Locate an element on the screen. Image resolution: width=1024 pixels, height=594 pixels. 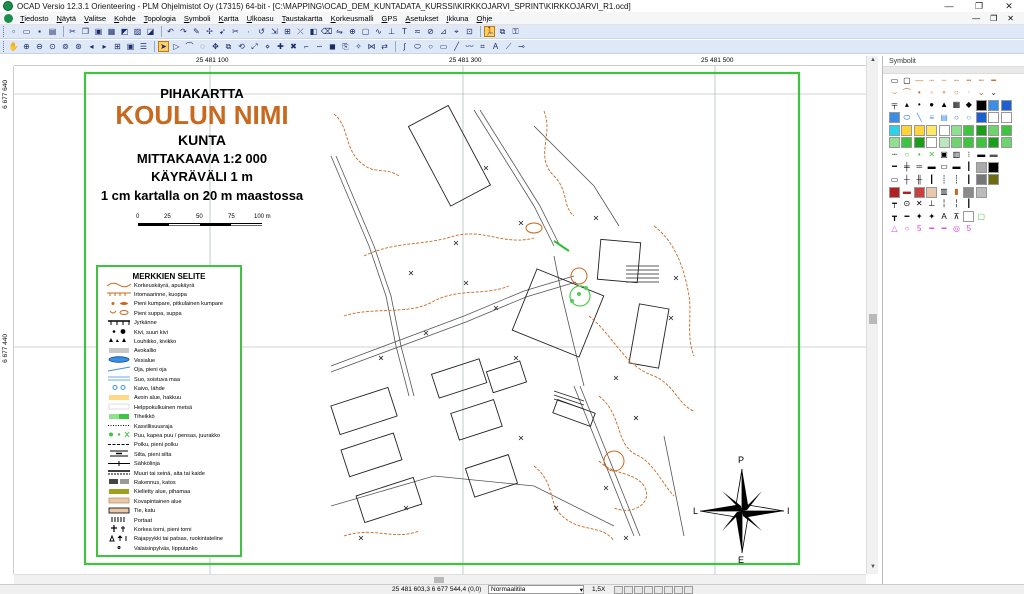
symbol-swatch: ╲ is located at coordinates (919, 117).